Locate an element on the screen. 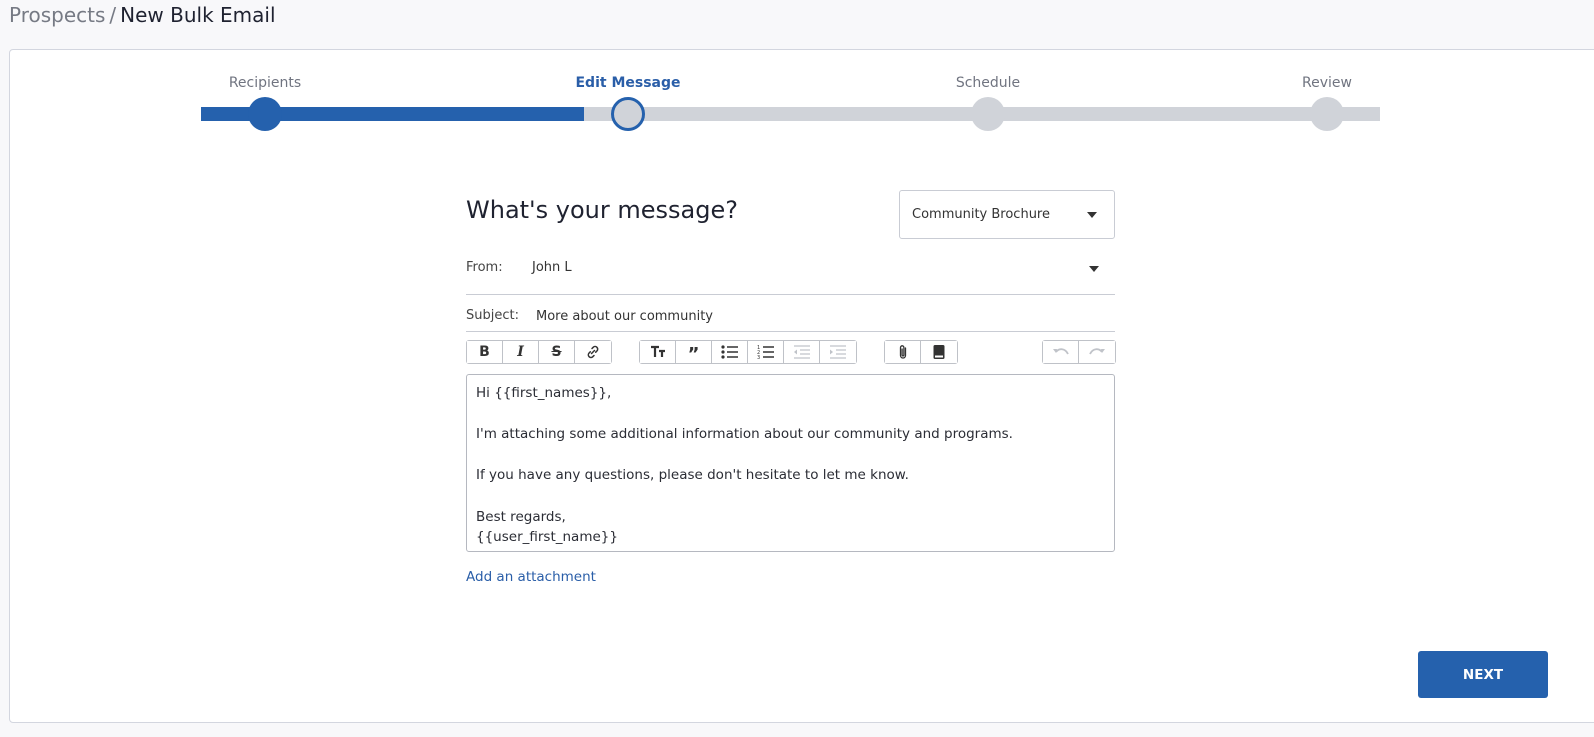  step-dot-schedule is located at coordinates (988, 114).